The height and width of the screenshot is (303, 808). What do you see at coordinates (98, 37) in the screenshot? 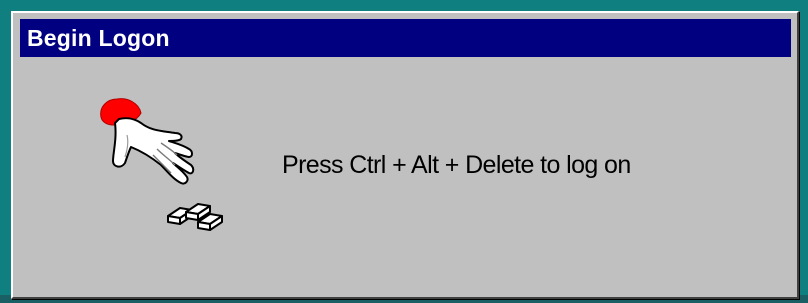
I see `window-title: Begin Logon` at bounding box center [98, 37].